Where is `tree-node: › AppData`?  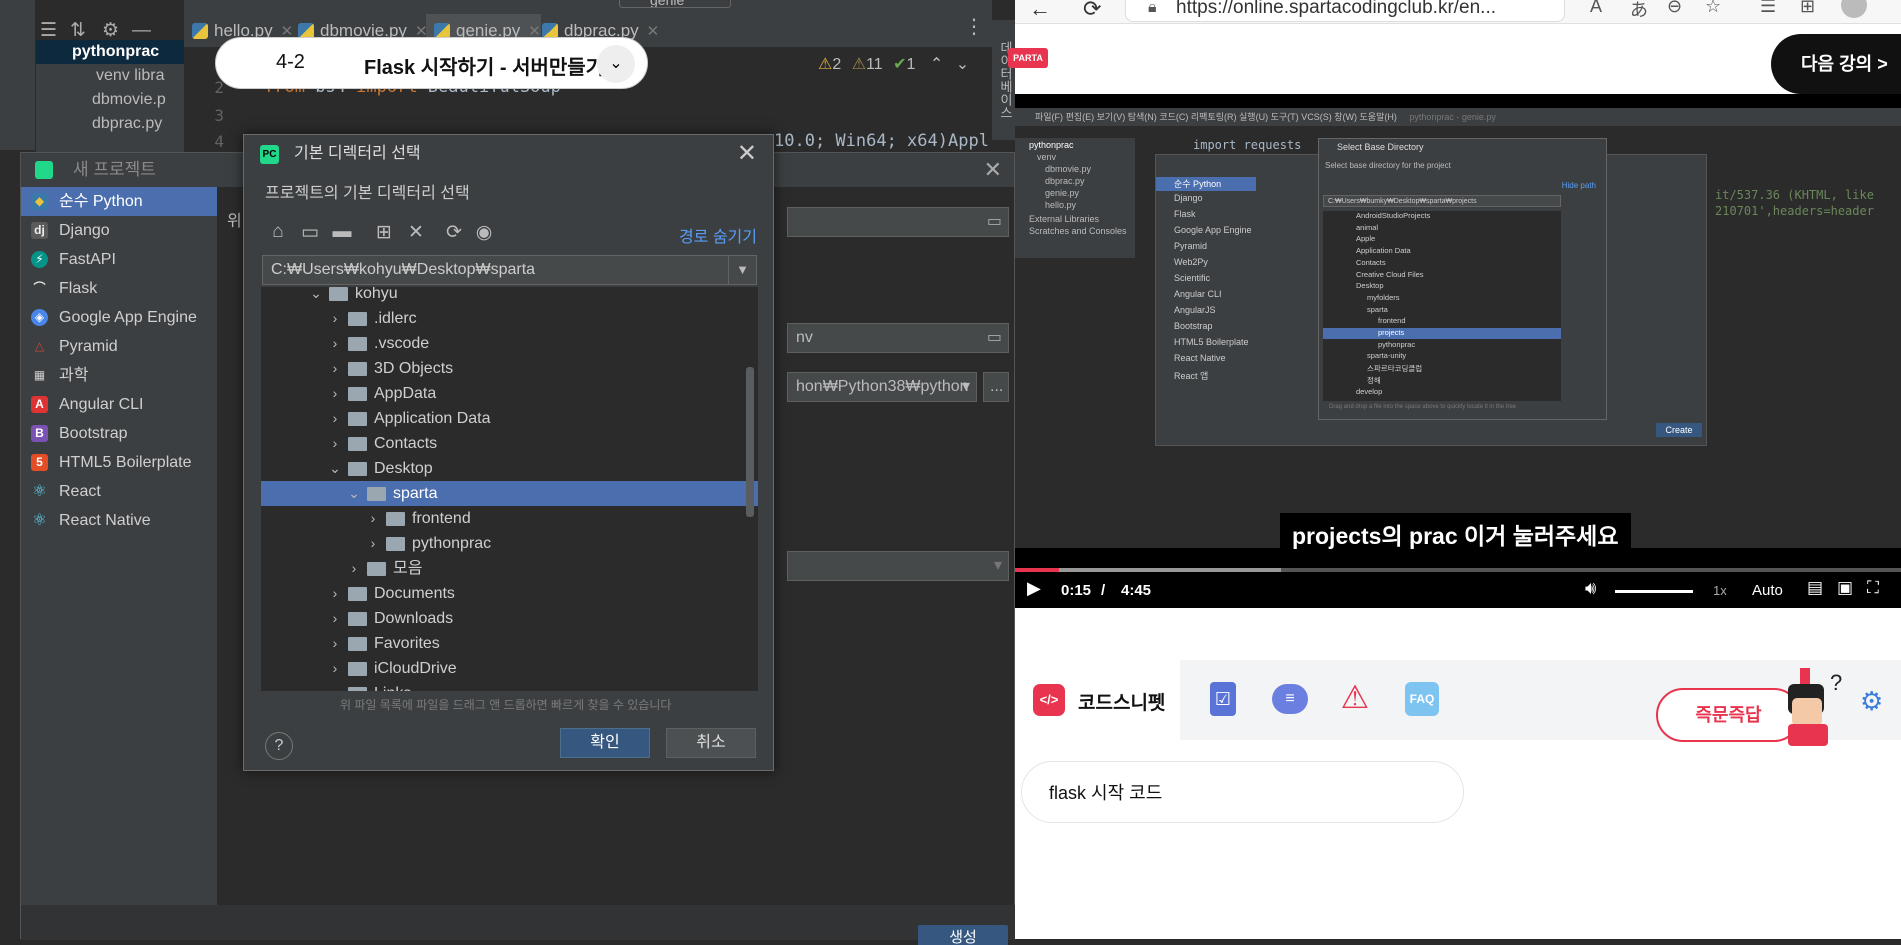
tree-node: › AppData is located at coordinates (509, 393).